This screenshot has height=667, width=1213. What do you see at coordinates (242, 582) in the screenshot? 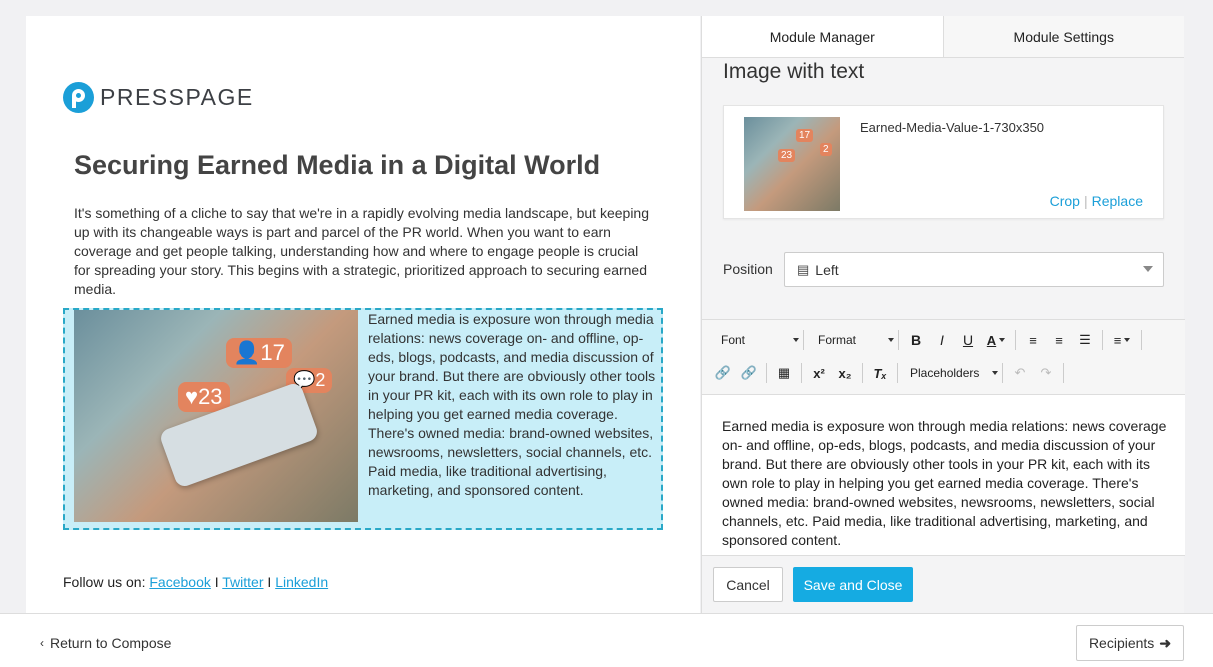
I see `twitter-link: Twitter` at bounding box center [242, 582].